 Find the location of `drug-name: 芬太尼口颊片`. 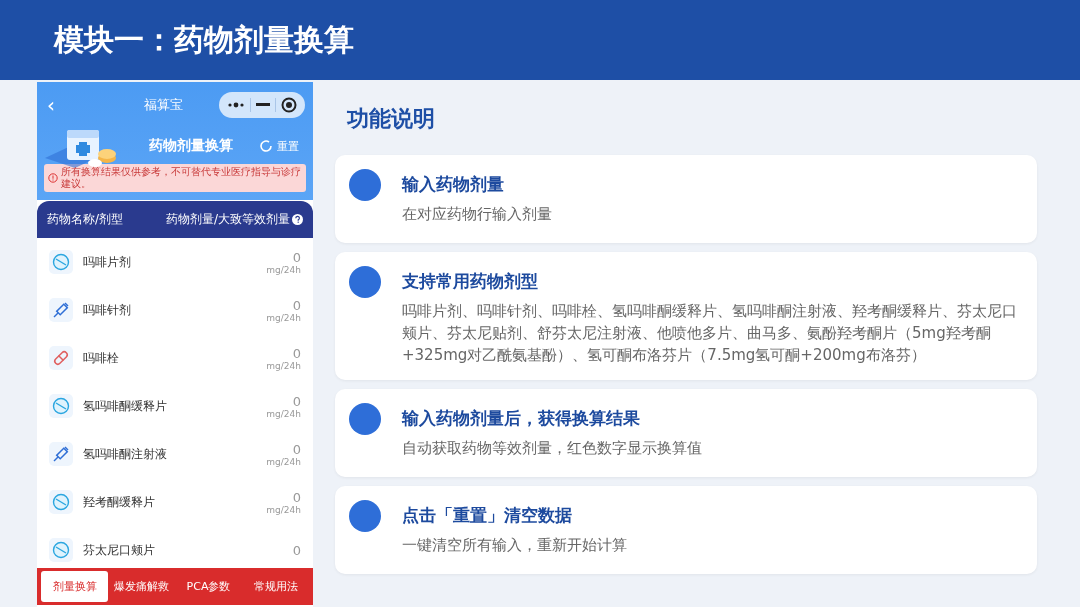

drug-name: 芬太尼口颊片 is located at coordinates (119, 550).